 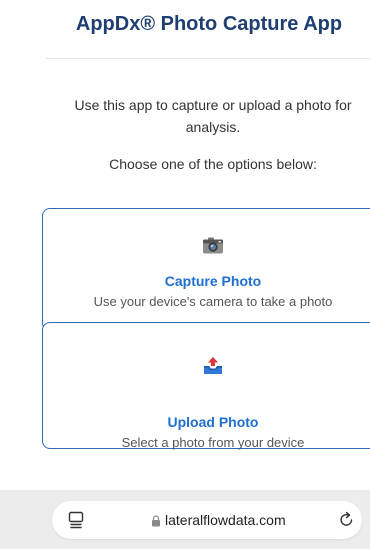 What do you see at coordinates (213, 164) in the screenshot?
I see `choose-prompt: Choose one of the options below:` at bounding box center [213, 164].